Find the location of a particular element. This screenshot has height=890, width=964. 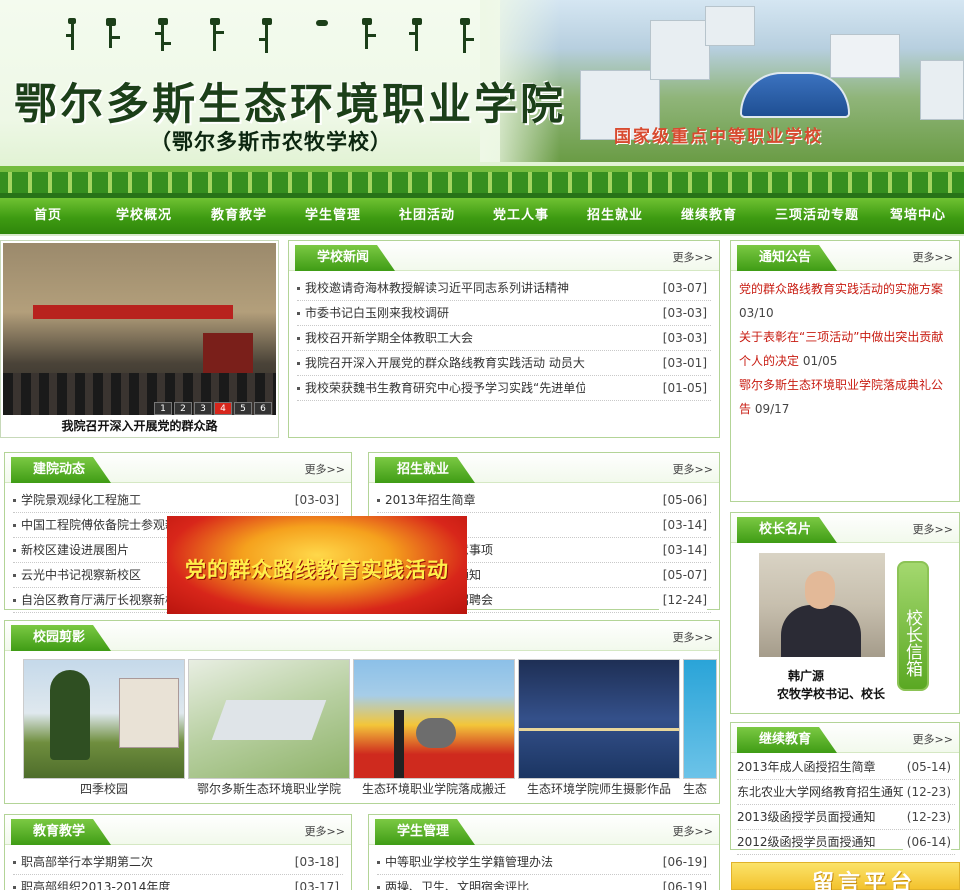

principal-role: 农牧学校书记、校长 is located at coordinates (830, 694).